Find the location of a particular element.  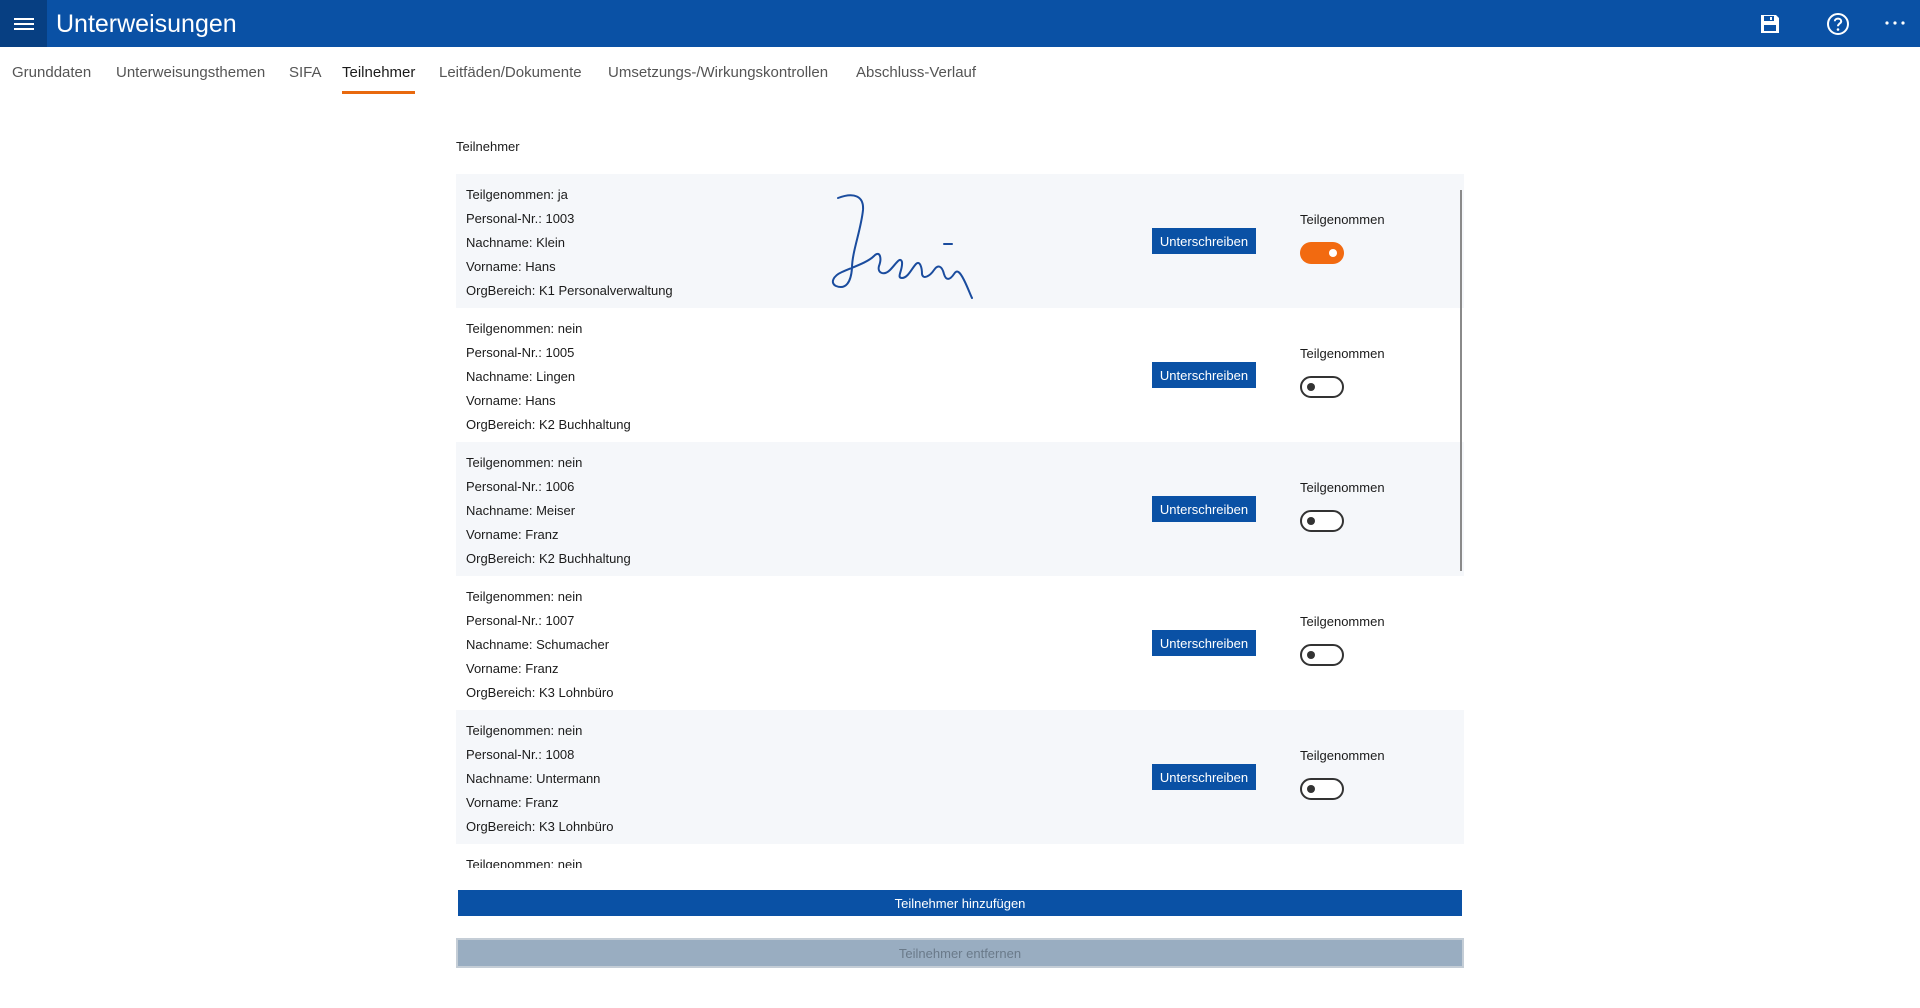

nachname-text: Nachname: Klein is located at coordinates (515, 242).